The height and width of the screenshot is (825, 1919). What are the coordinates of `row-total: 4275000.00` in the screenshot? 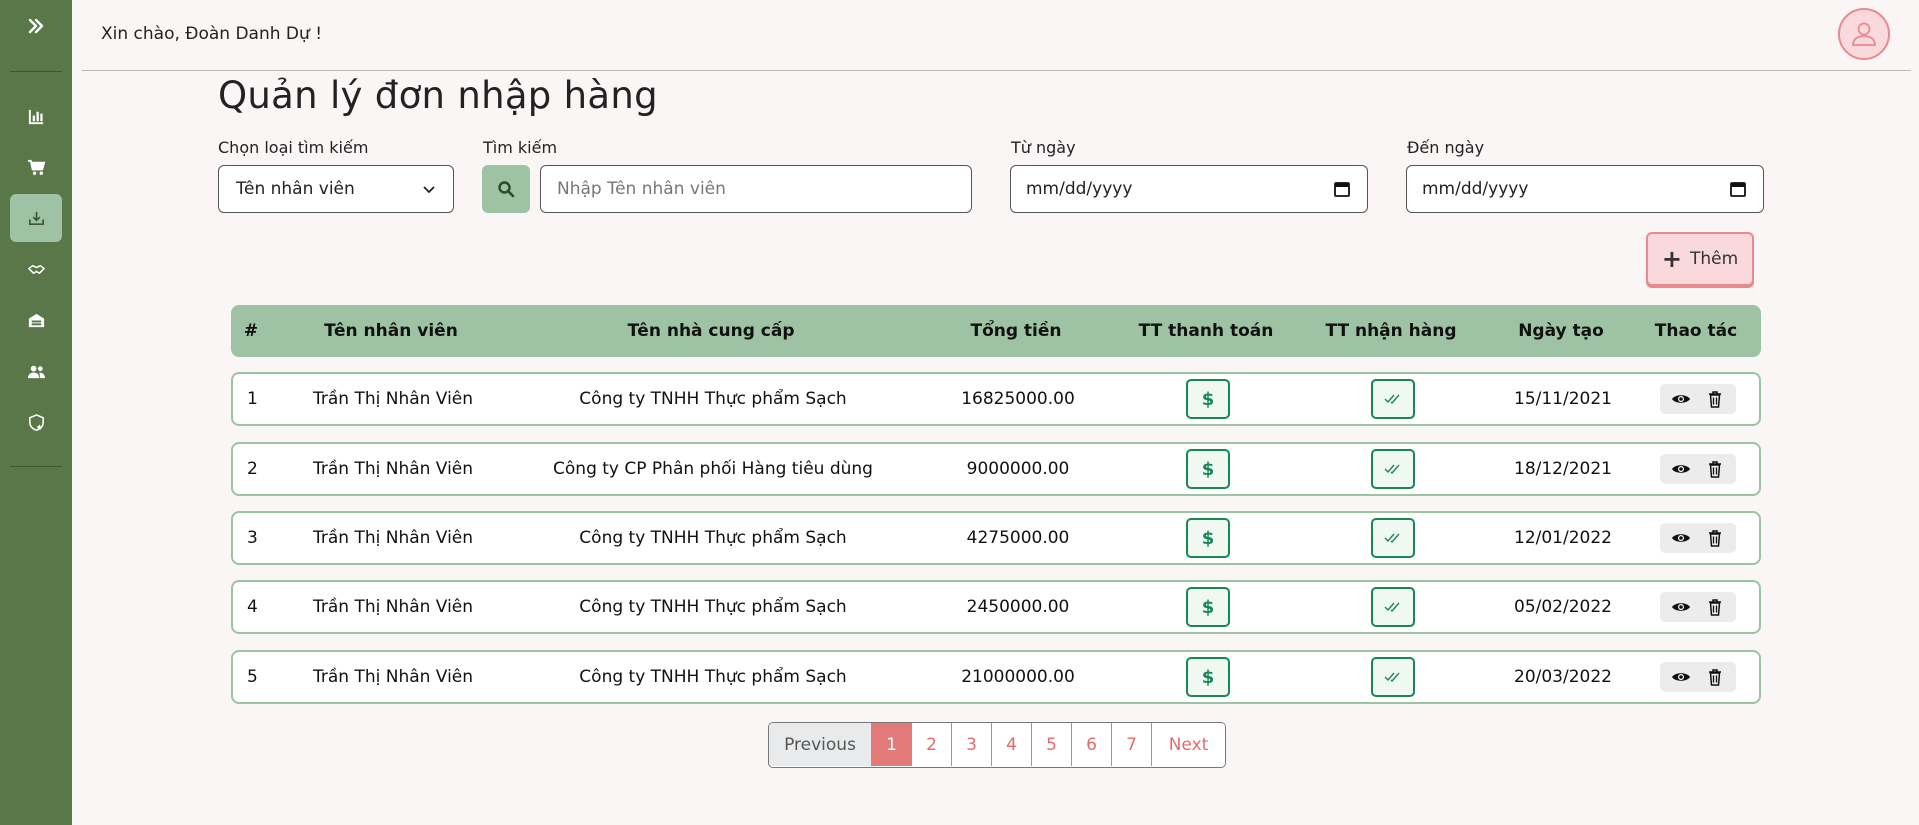 It's located at (1018, 538).